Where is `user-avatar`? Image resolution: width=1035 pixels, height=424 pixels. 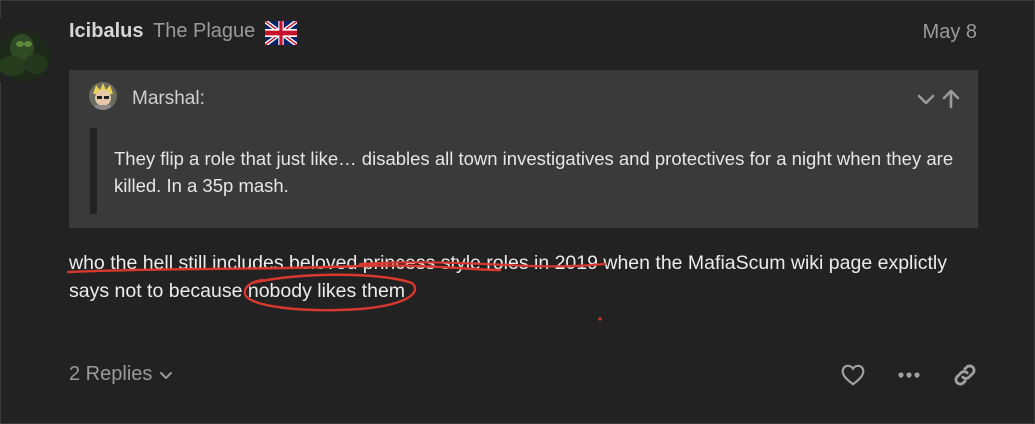
user-avatar is located at coordinates (28, 50).